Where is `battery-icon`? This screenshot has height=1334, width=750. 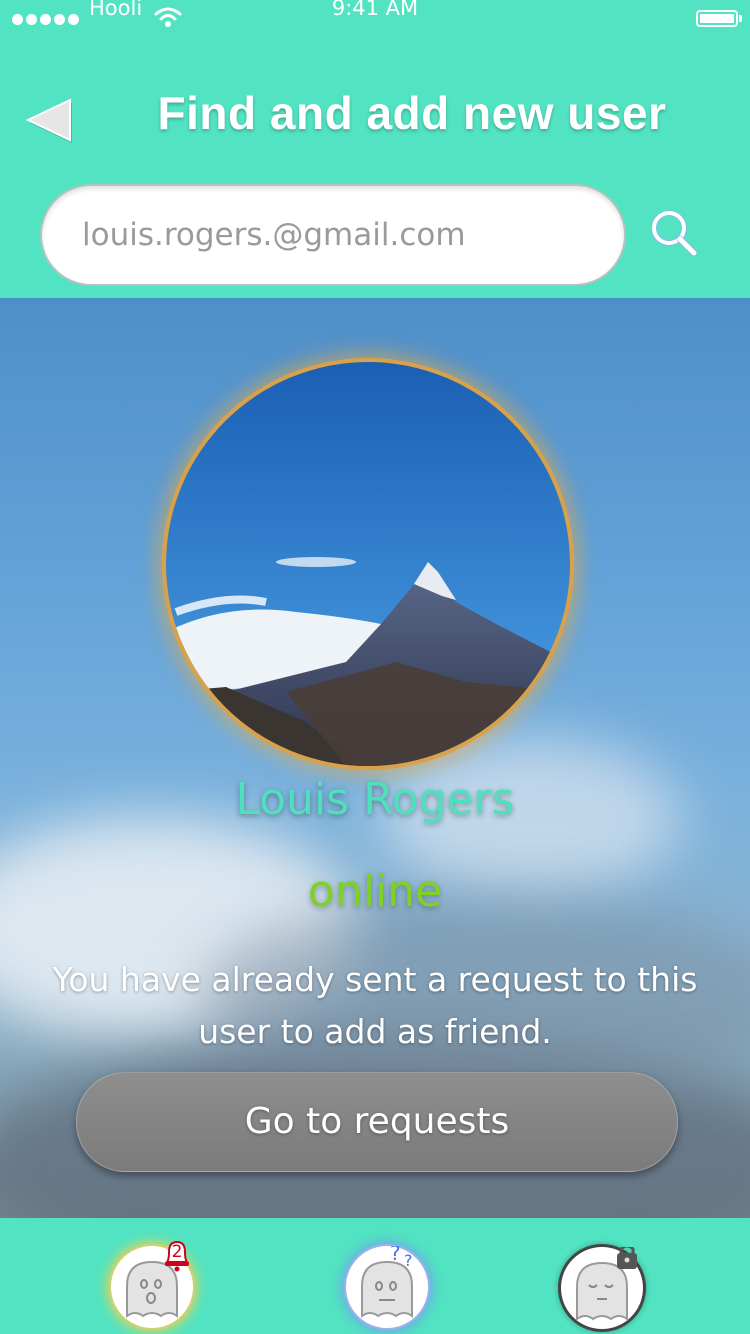 battery-icon is located at coordinates (719, 18).